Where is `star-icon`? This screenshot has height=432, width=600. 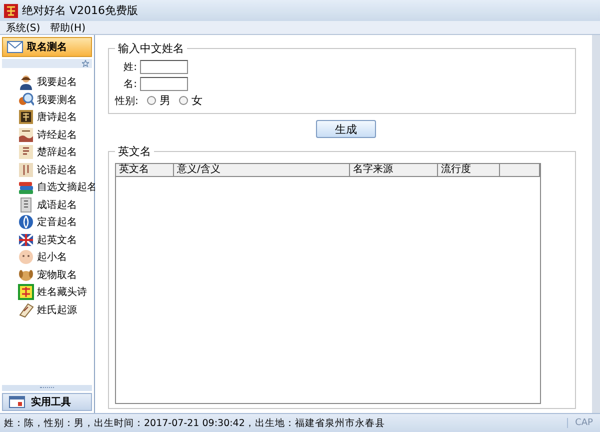
star-icon is located at coordinates (85, 63).